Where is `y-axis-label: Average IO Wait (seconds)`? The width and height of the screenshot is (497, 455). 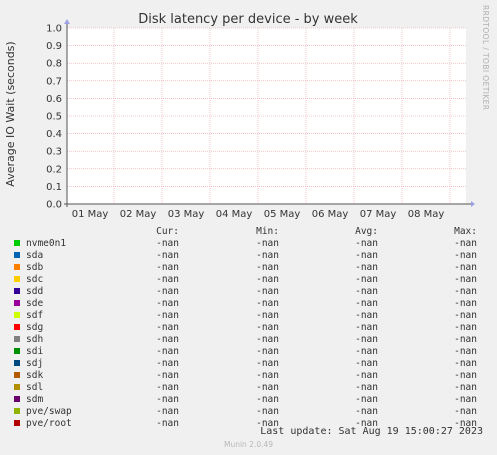
y-axis-label: Average IO Wait (seconds) is located at coordinates (10, 113).